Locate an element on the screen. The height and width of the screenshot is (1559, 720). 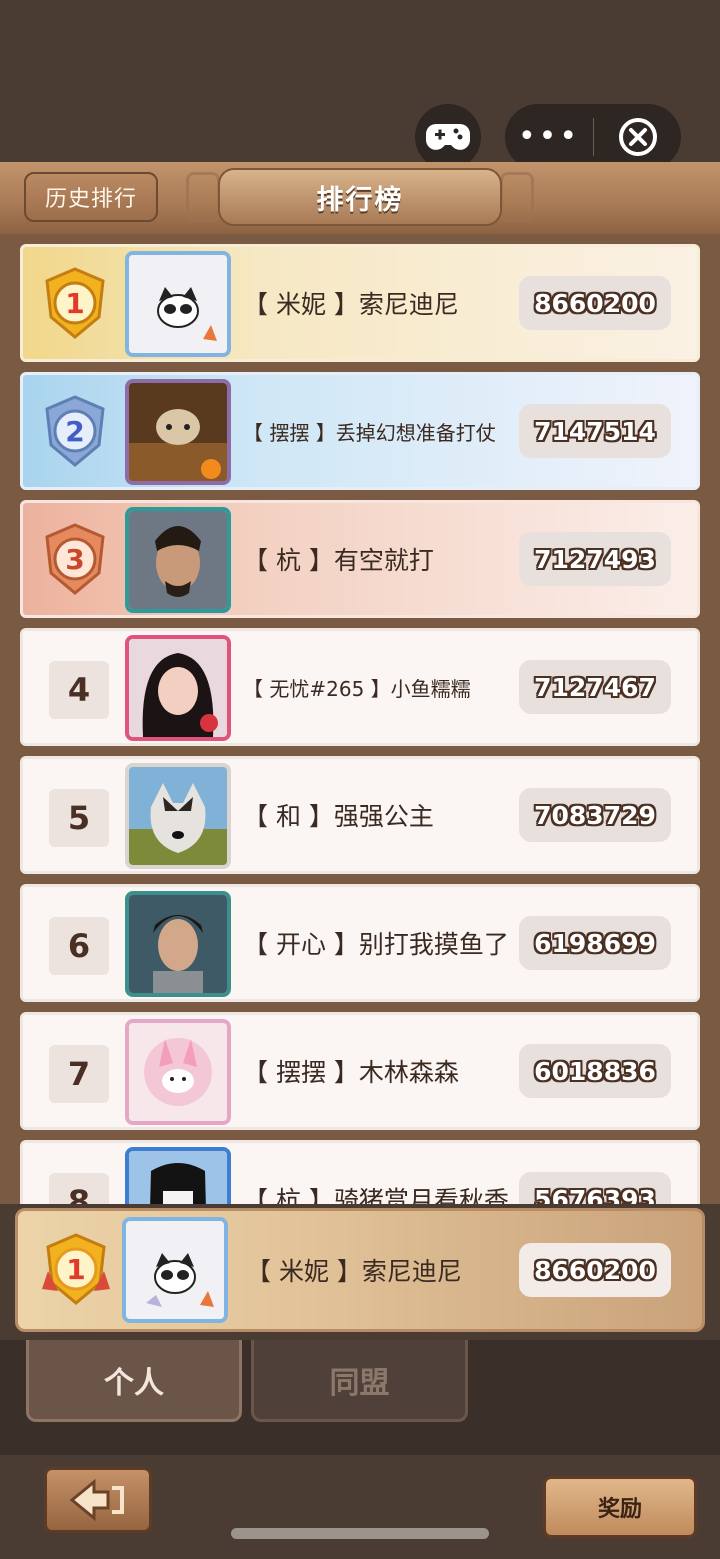
my-rank-row: 1 【 米妮 】索尼迪尼 8660200 is located at coordinates (360, 1270).